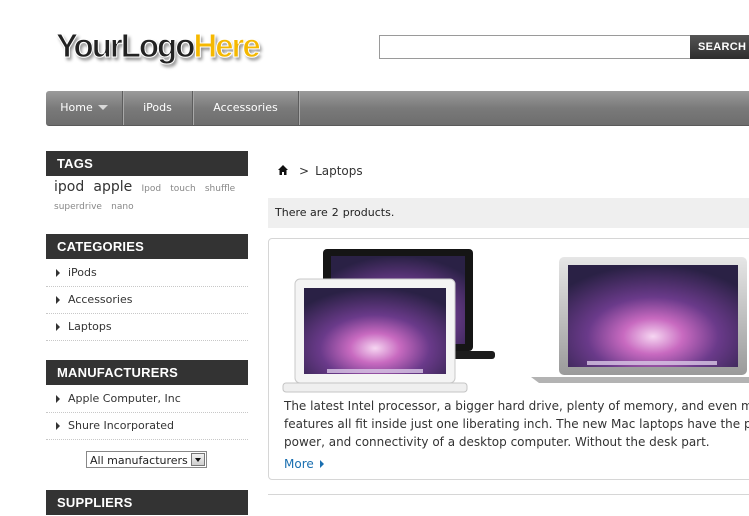  I want to click on categories-list: iPods Accessories Laptops, so click(147, 300).